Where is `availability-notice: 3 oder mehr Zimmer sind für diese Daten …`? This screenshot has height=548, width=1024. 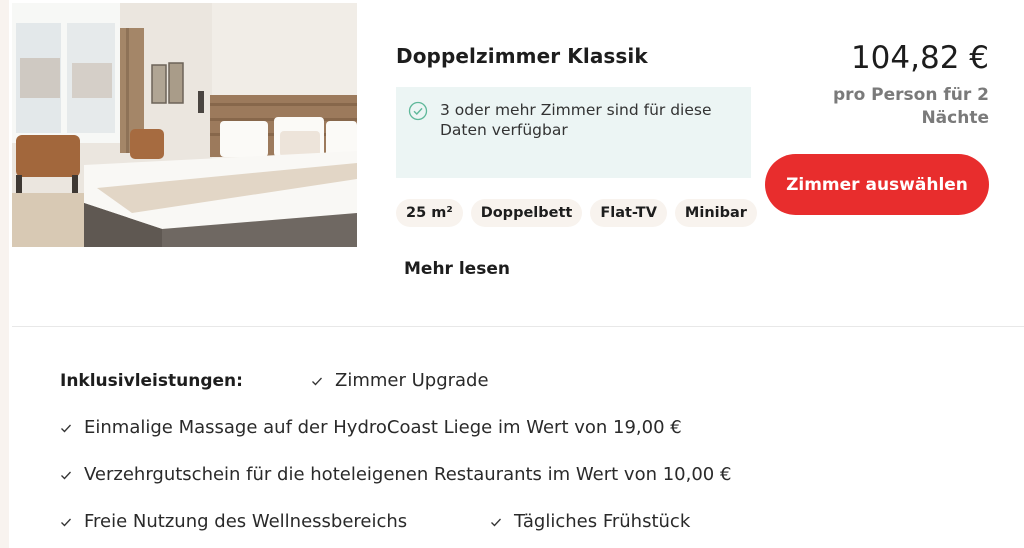 availability-notice: 3 oder mehr Zimmer sind für diese Daten … is located at coordinates (573, 132).